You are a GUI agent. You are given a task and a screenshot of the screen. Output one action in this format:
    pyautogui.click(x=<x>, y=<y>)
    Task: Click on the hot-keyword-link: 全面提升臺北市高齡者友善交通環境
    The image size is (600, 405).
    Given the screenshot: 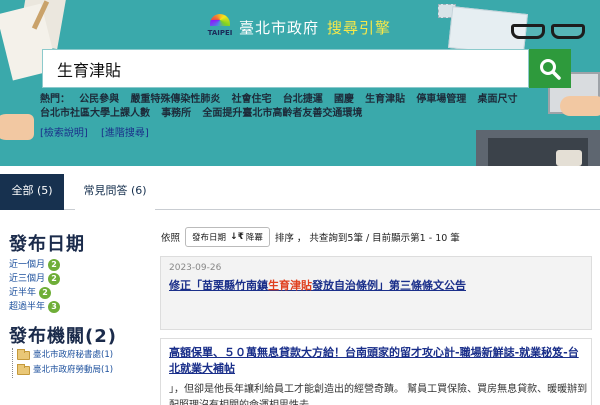 What is the action you would take?
    pyautogui.click(x=282, y=113)
    